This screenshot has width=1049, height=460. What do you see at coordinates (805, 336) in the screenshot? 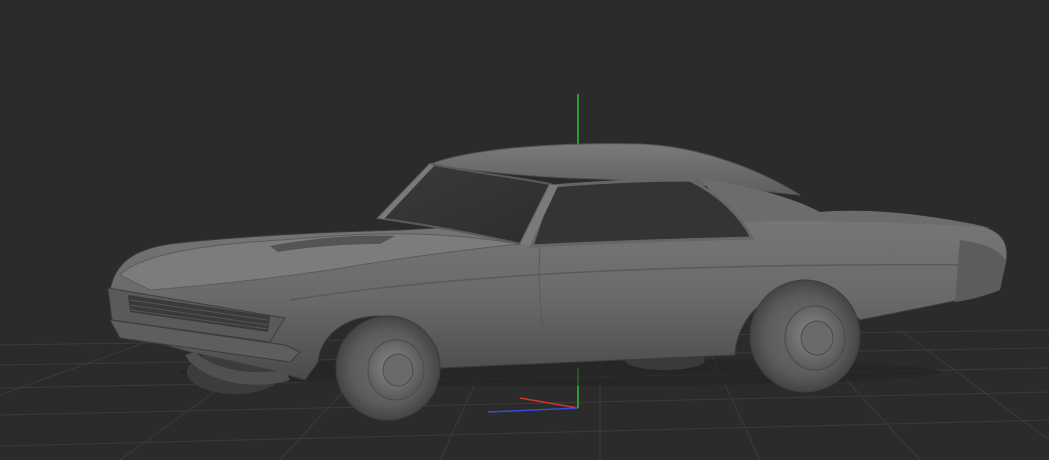
I see `rear-wheel` at bounding box center [805, 336].